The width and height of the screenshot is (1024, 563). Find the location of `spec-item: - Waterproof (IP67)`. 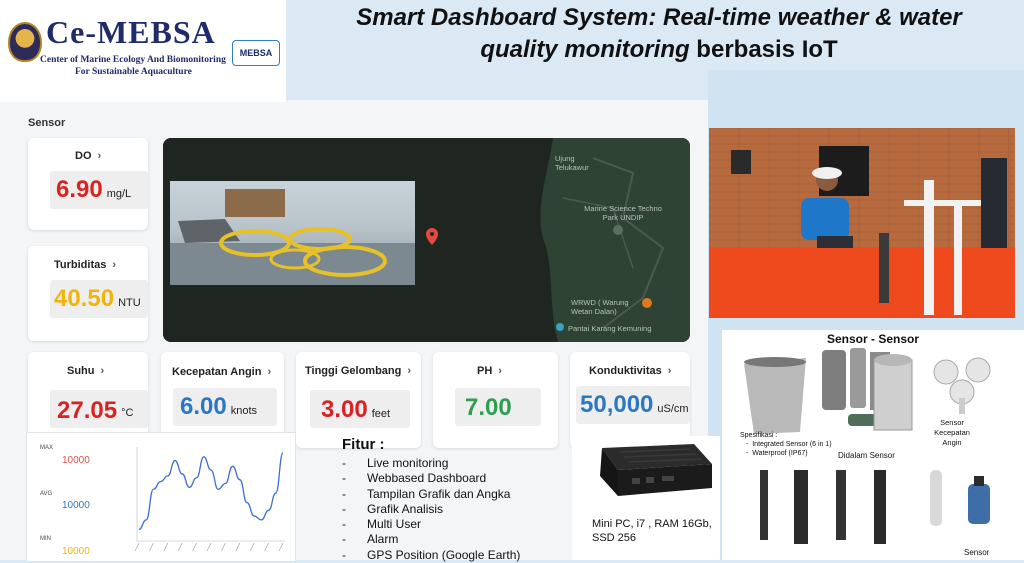

spec-item: - Waterproof (IP67) is located at coordinates (777, 453).